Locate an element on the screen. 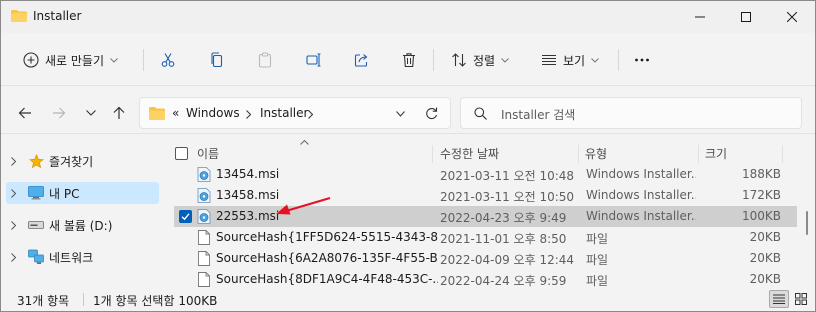  network-icon is located at coordinates (36, 256).